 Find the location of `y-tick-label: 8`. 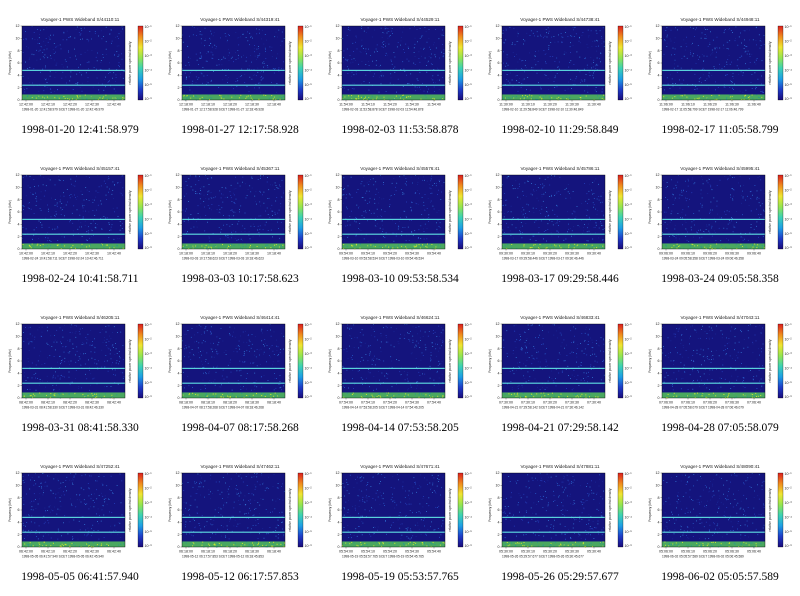

y-tick-label: 8 is located at coordinates (339, 349).